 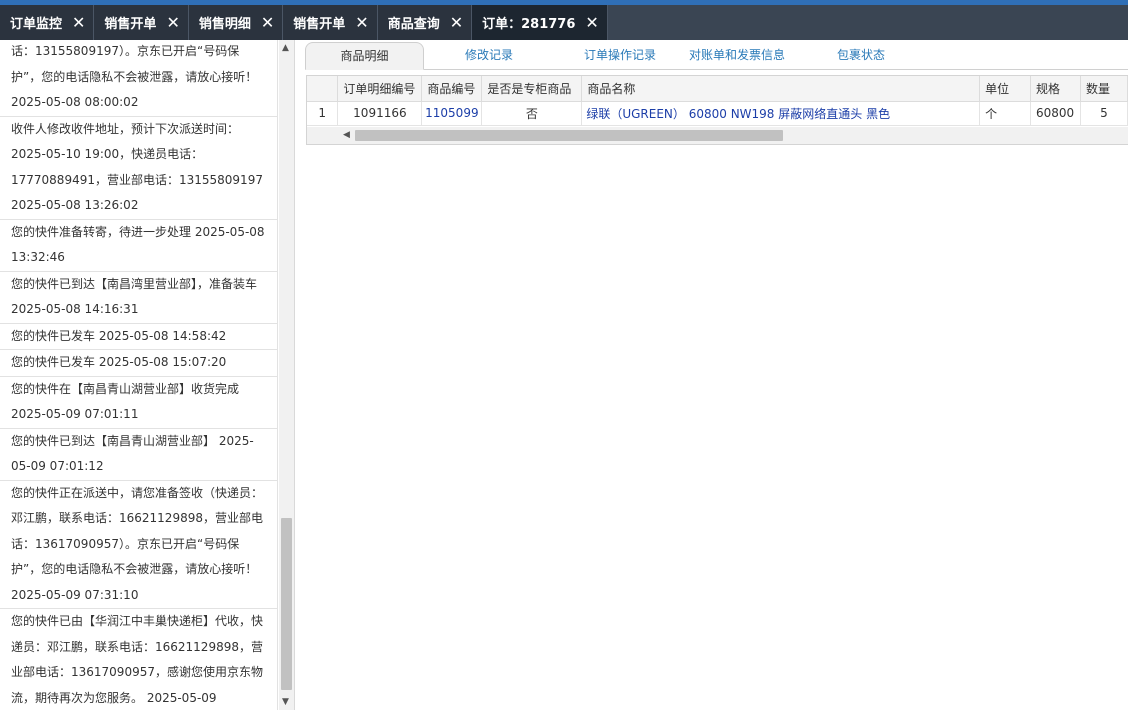 I want to click on tab-label: 订单：281776, so click(x=529, y=24).